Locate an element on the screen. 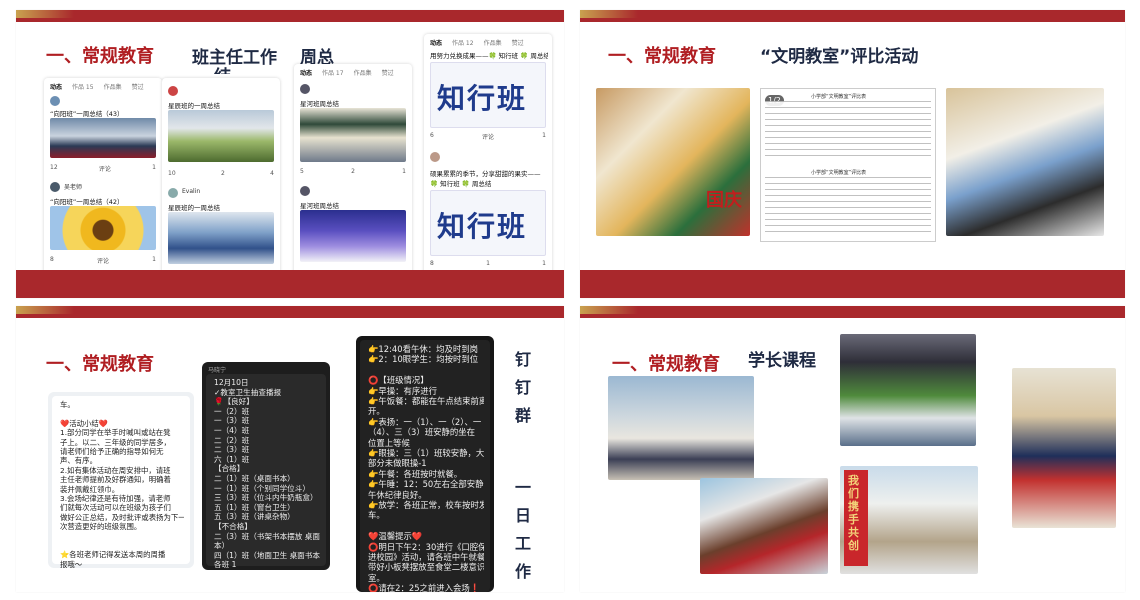 The image size is (1140, 600). chat-line: 五（1）班（窗台卫生） is located at coordinates (254, 507).